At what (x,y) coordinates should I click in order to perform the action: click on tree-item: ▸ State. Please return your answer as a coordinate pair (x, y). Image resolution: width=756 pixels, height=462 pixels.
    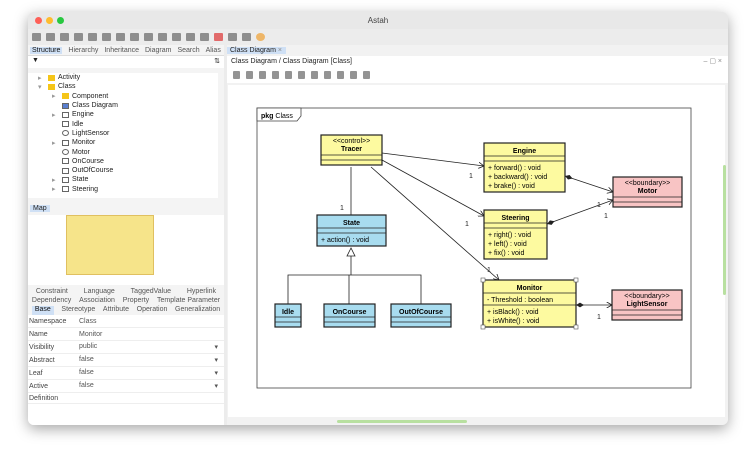
    Looking at the image, I should click on (123, 179).